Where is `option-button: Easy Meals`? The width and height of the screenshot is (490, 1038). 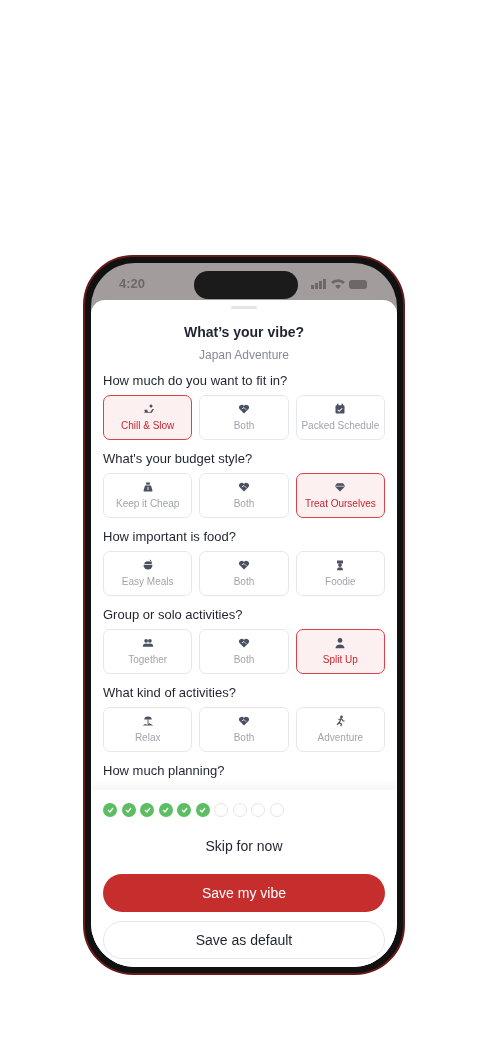 option-button: Easy Meals is located at coordinates (148, 573).